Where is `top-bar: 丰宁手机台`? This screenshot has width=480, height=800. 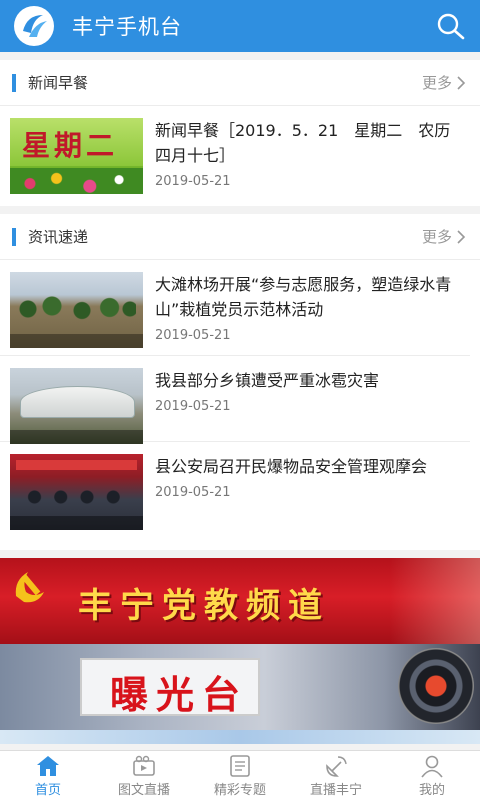
top-bar: 丰宁手机台 is located at coordinates (240, 26).